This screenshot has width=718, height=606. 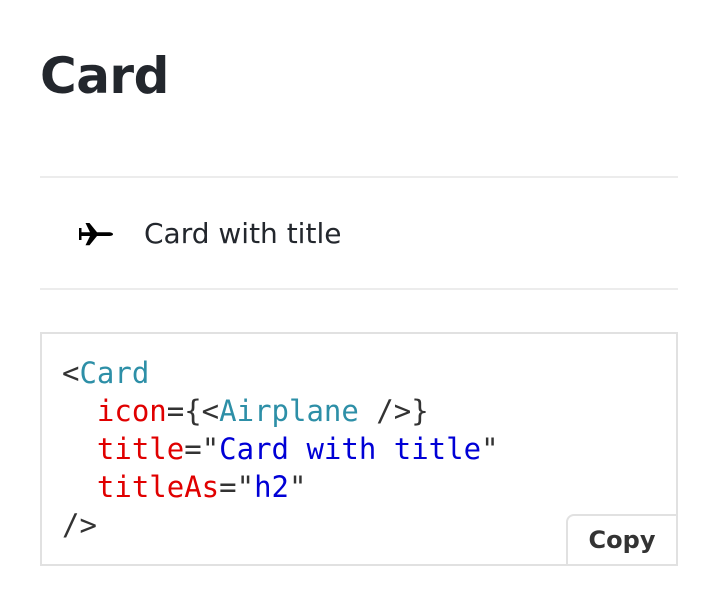 What do you see at coordinates (131, 411) in the screenshot?
I see `code-token: icon` at bounding box center [131, 411].